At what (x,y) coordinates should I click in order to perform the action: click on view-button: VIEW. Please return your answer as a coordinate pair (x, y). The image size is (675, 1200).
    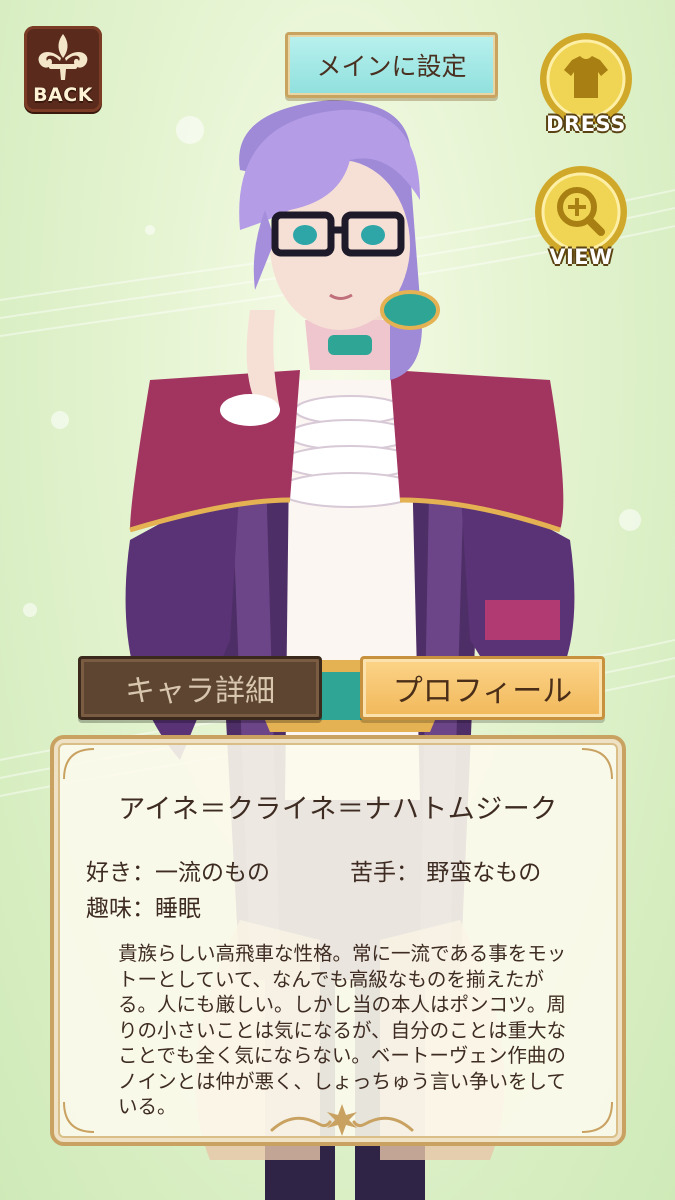
    Looking at the image, I should click on (581, 217).